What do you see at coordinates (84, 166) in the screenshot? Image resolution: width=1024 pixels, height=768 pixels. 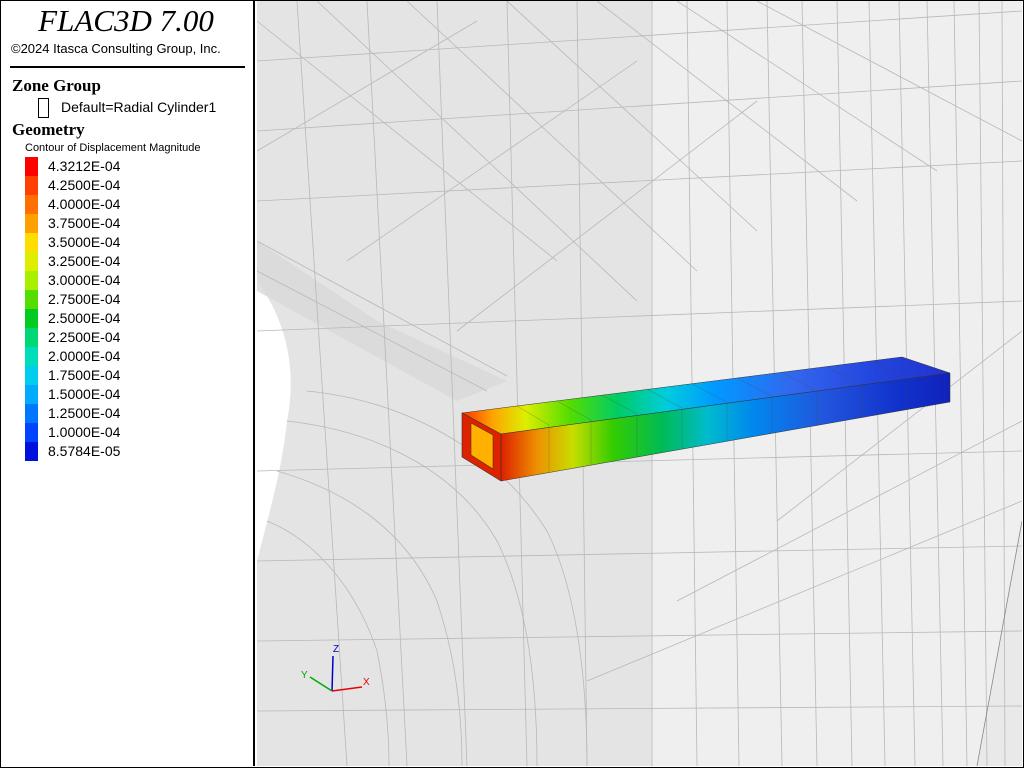 I see `contour-label: 4.3212E-04` at bounding box center [84, 166].